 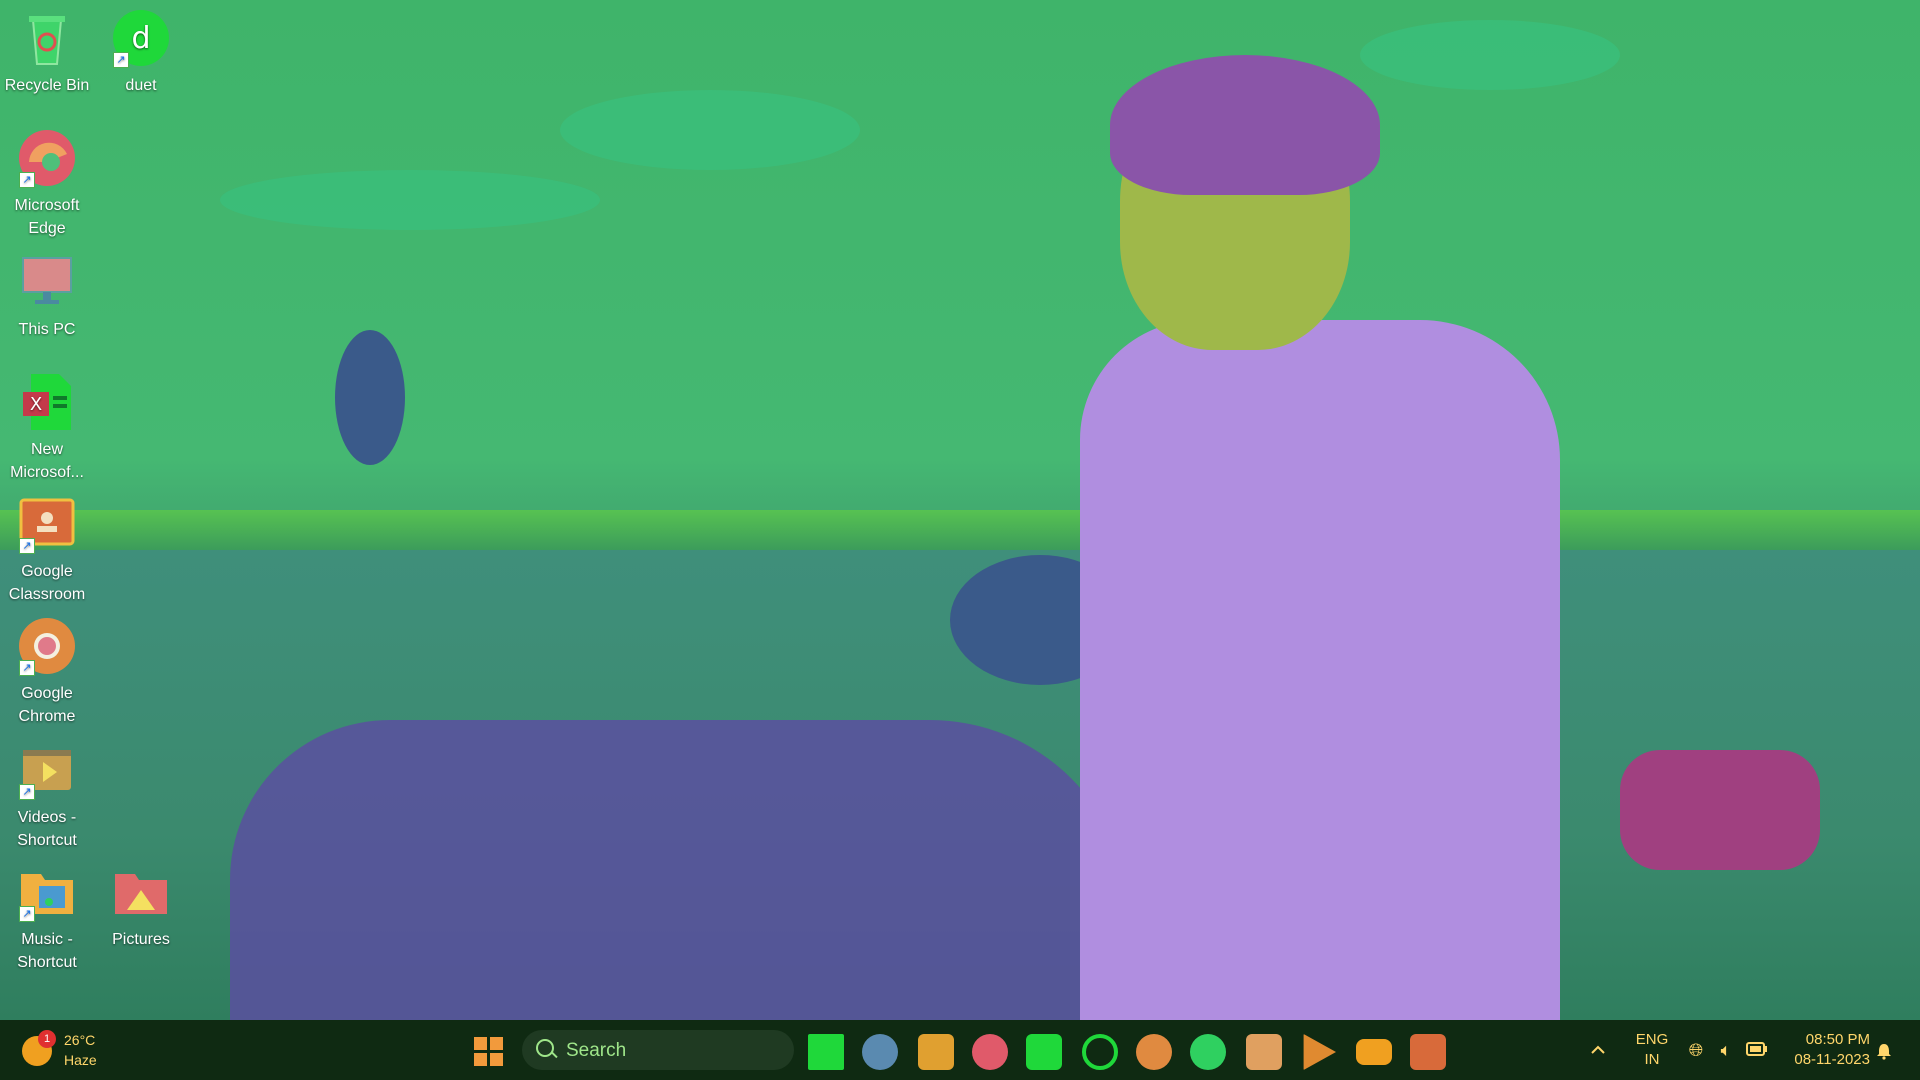 What do you see at coordinates (990, 1052) in the screenshot?
I see `edge-icon` at bounding box center [990, 1052].